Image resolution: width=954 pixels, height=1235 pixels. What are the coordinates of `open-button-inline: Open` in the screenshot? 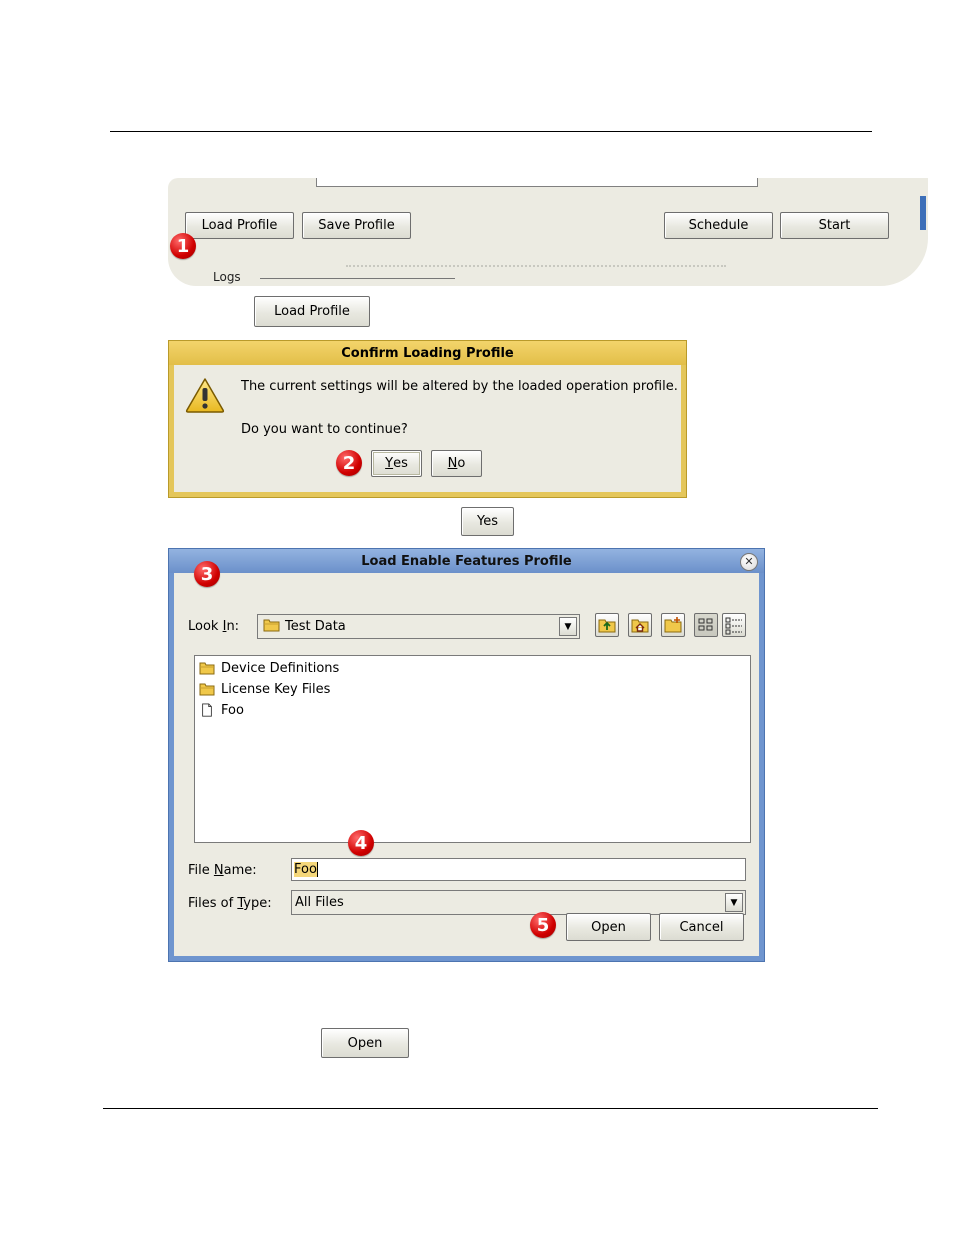 It's located at (365, 1043).